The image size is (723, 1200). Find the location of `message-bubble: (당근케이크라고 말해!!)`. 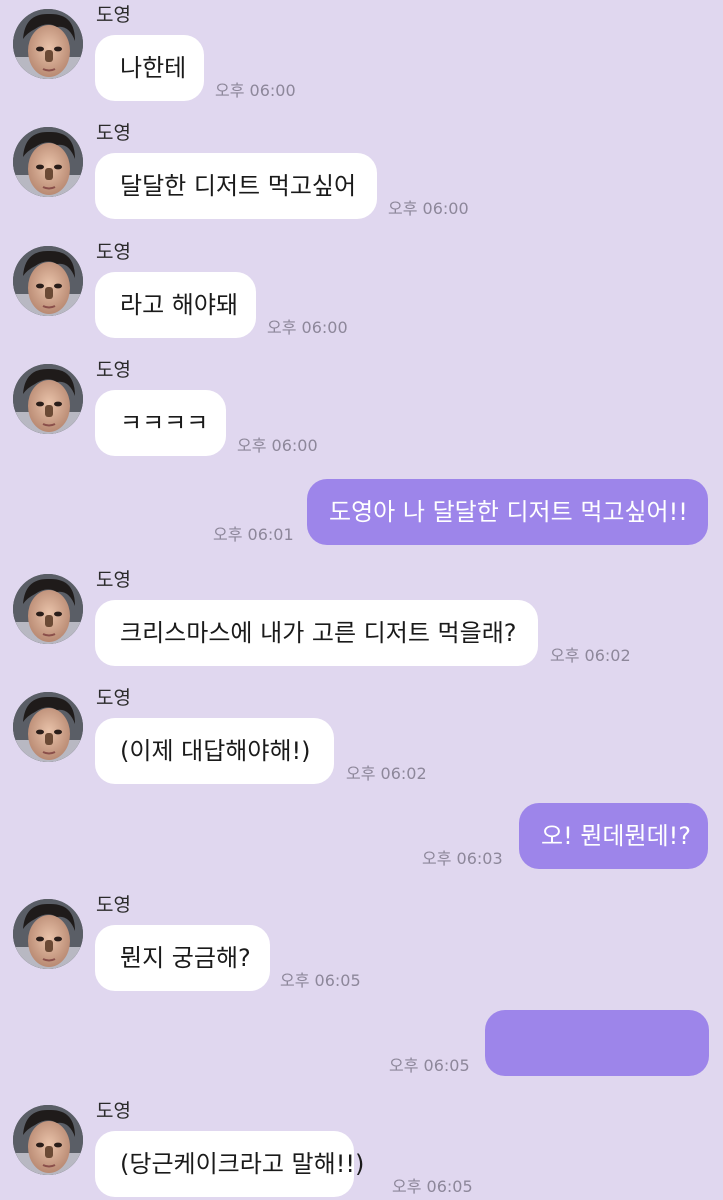

message-bubble: (당근케이크라고 말해!!) is located at coordinates (229, 1164).